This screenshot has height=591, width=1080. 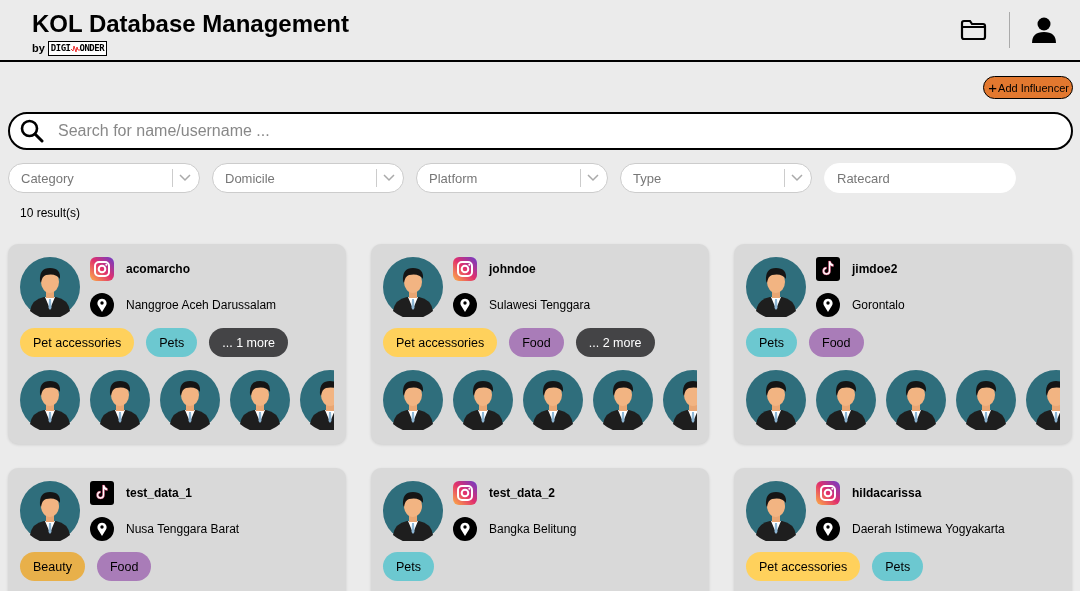 What do you see at coordinates (308, 178) in the screenshot?
I see `filter-dropdown: Domicile` at bounding box center [308, 178].